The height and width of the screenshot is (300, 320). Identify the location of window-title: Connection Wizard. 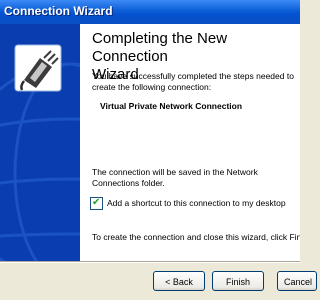
(58, 11).